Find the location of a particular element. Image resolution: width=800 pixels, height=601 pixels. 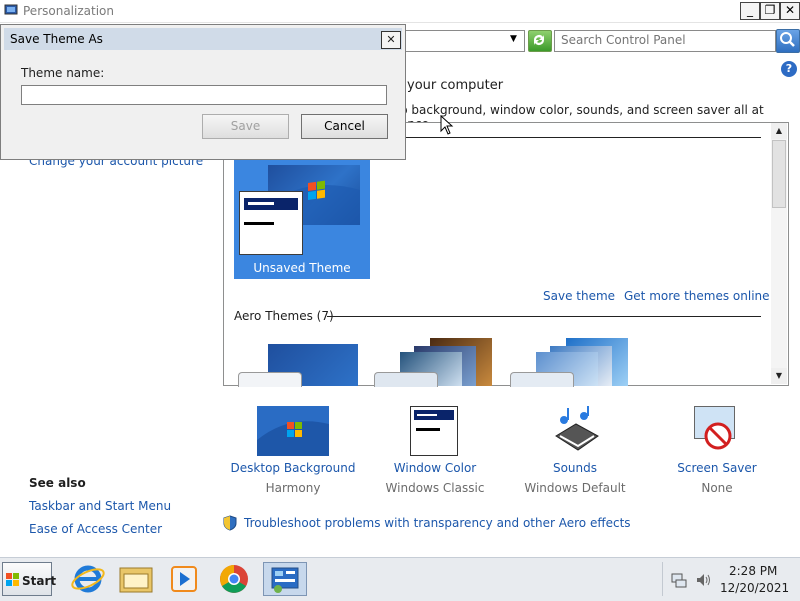

taskbar-chrome is located at coordinates (234, 579).